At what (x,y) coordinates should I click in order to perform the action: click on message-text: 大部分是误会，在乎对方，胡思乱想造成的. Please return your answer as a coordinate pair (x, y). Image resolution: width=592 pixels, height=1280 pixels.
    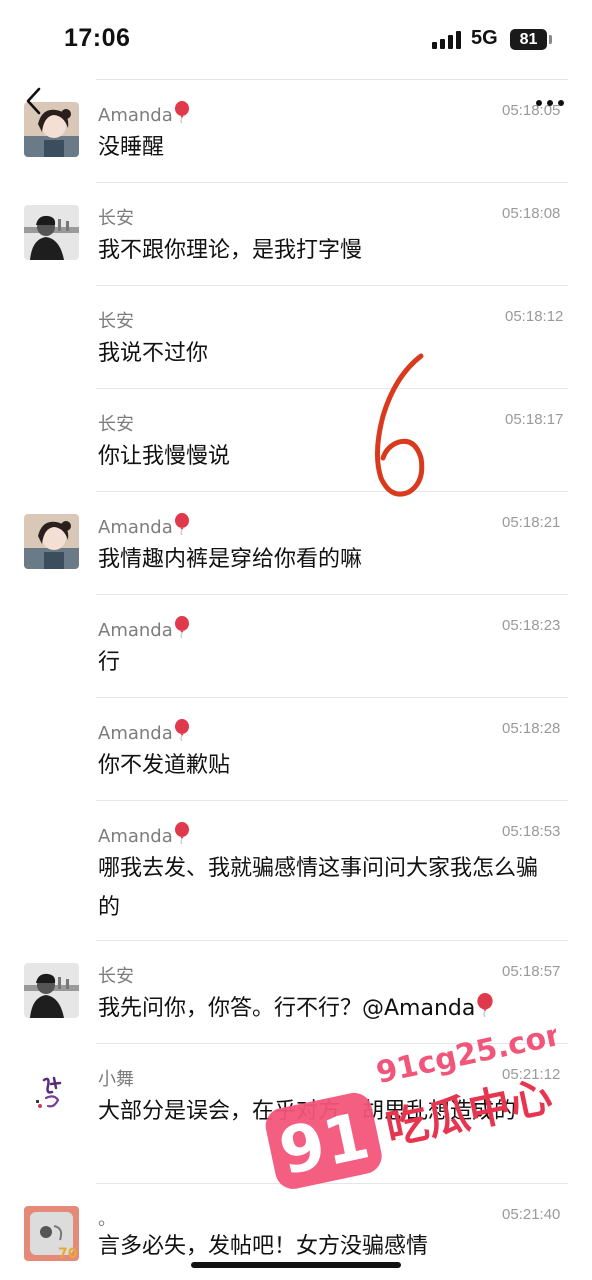
    Looking at the image, I should click on (323, 1111).